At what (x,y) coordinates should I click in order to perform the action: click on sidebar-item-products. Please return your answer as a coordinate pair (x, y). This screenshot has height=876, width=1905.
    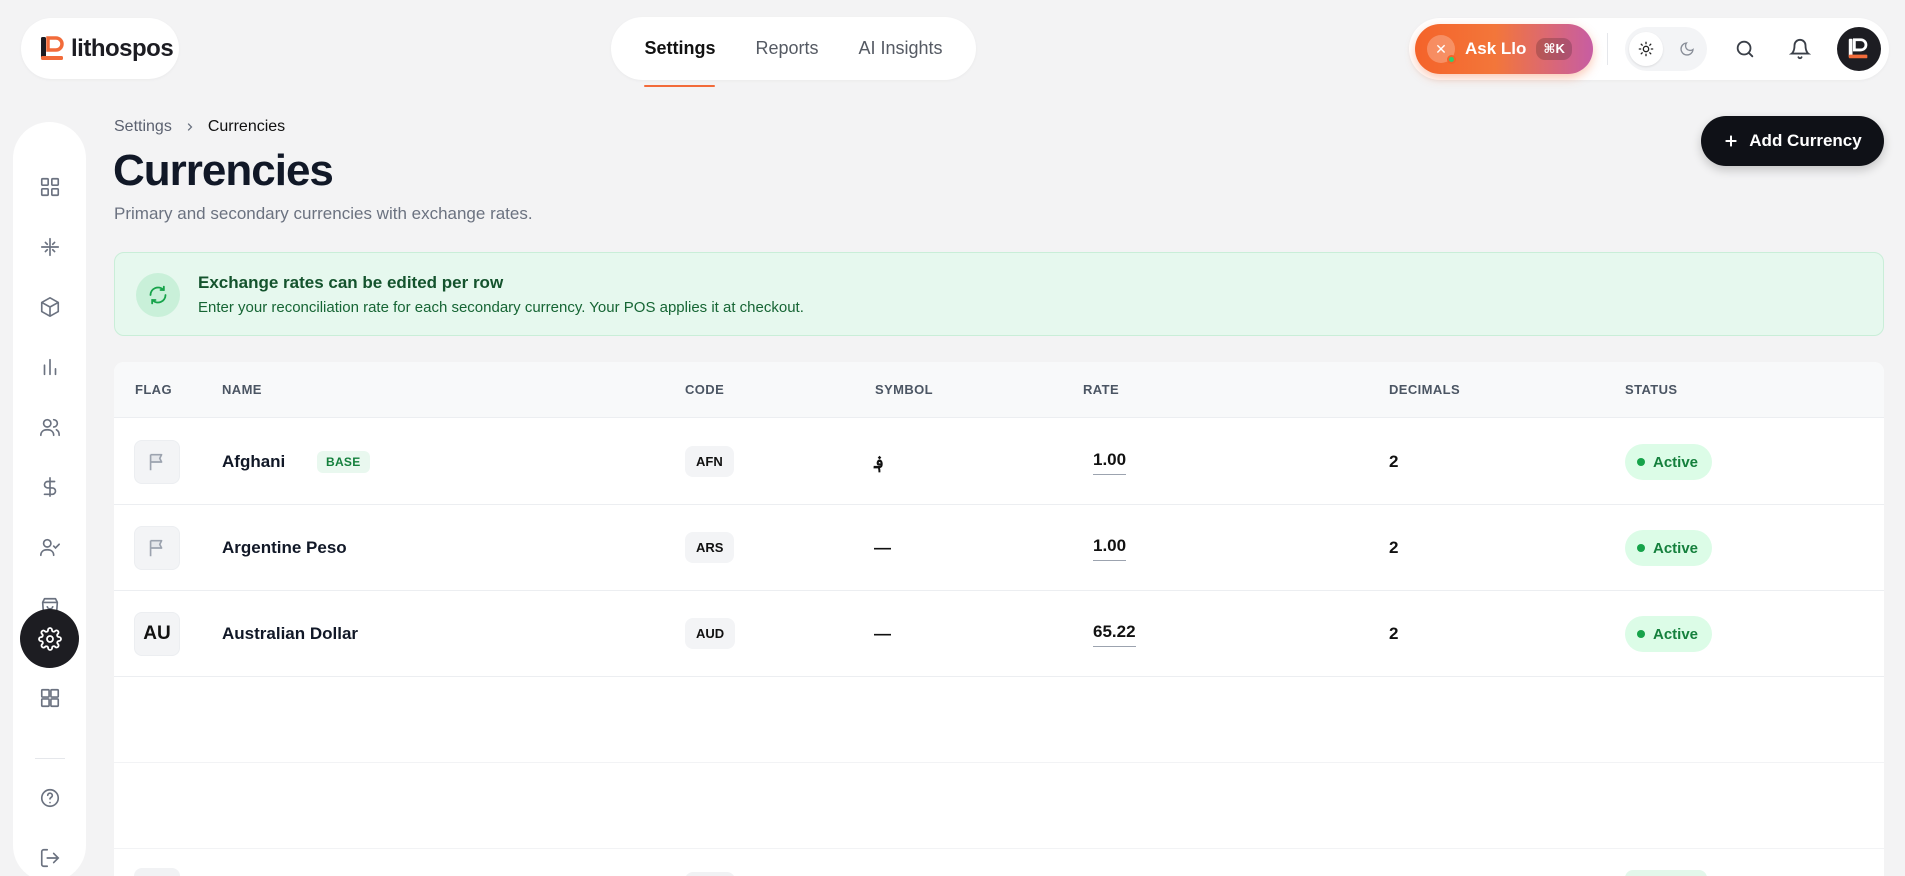
    Looking at the image, I should click on (49, 306).